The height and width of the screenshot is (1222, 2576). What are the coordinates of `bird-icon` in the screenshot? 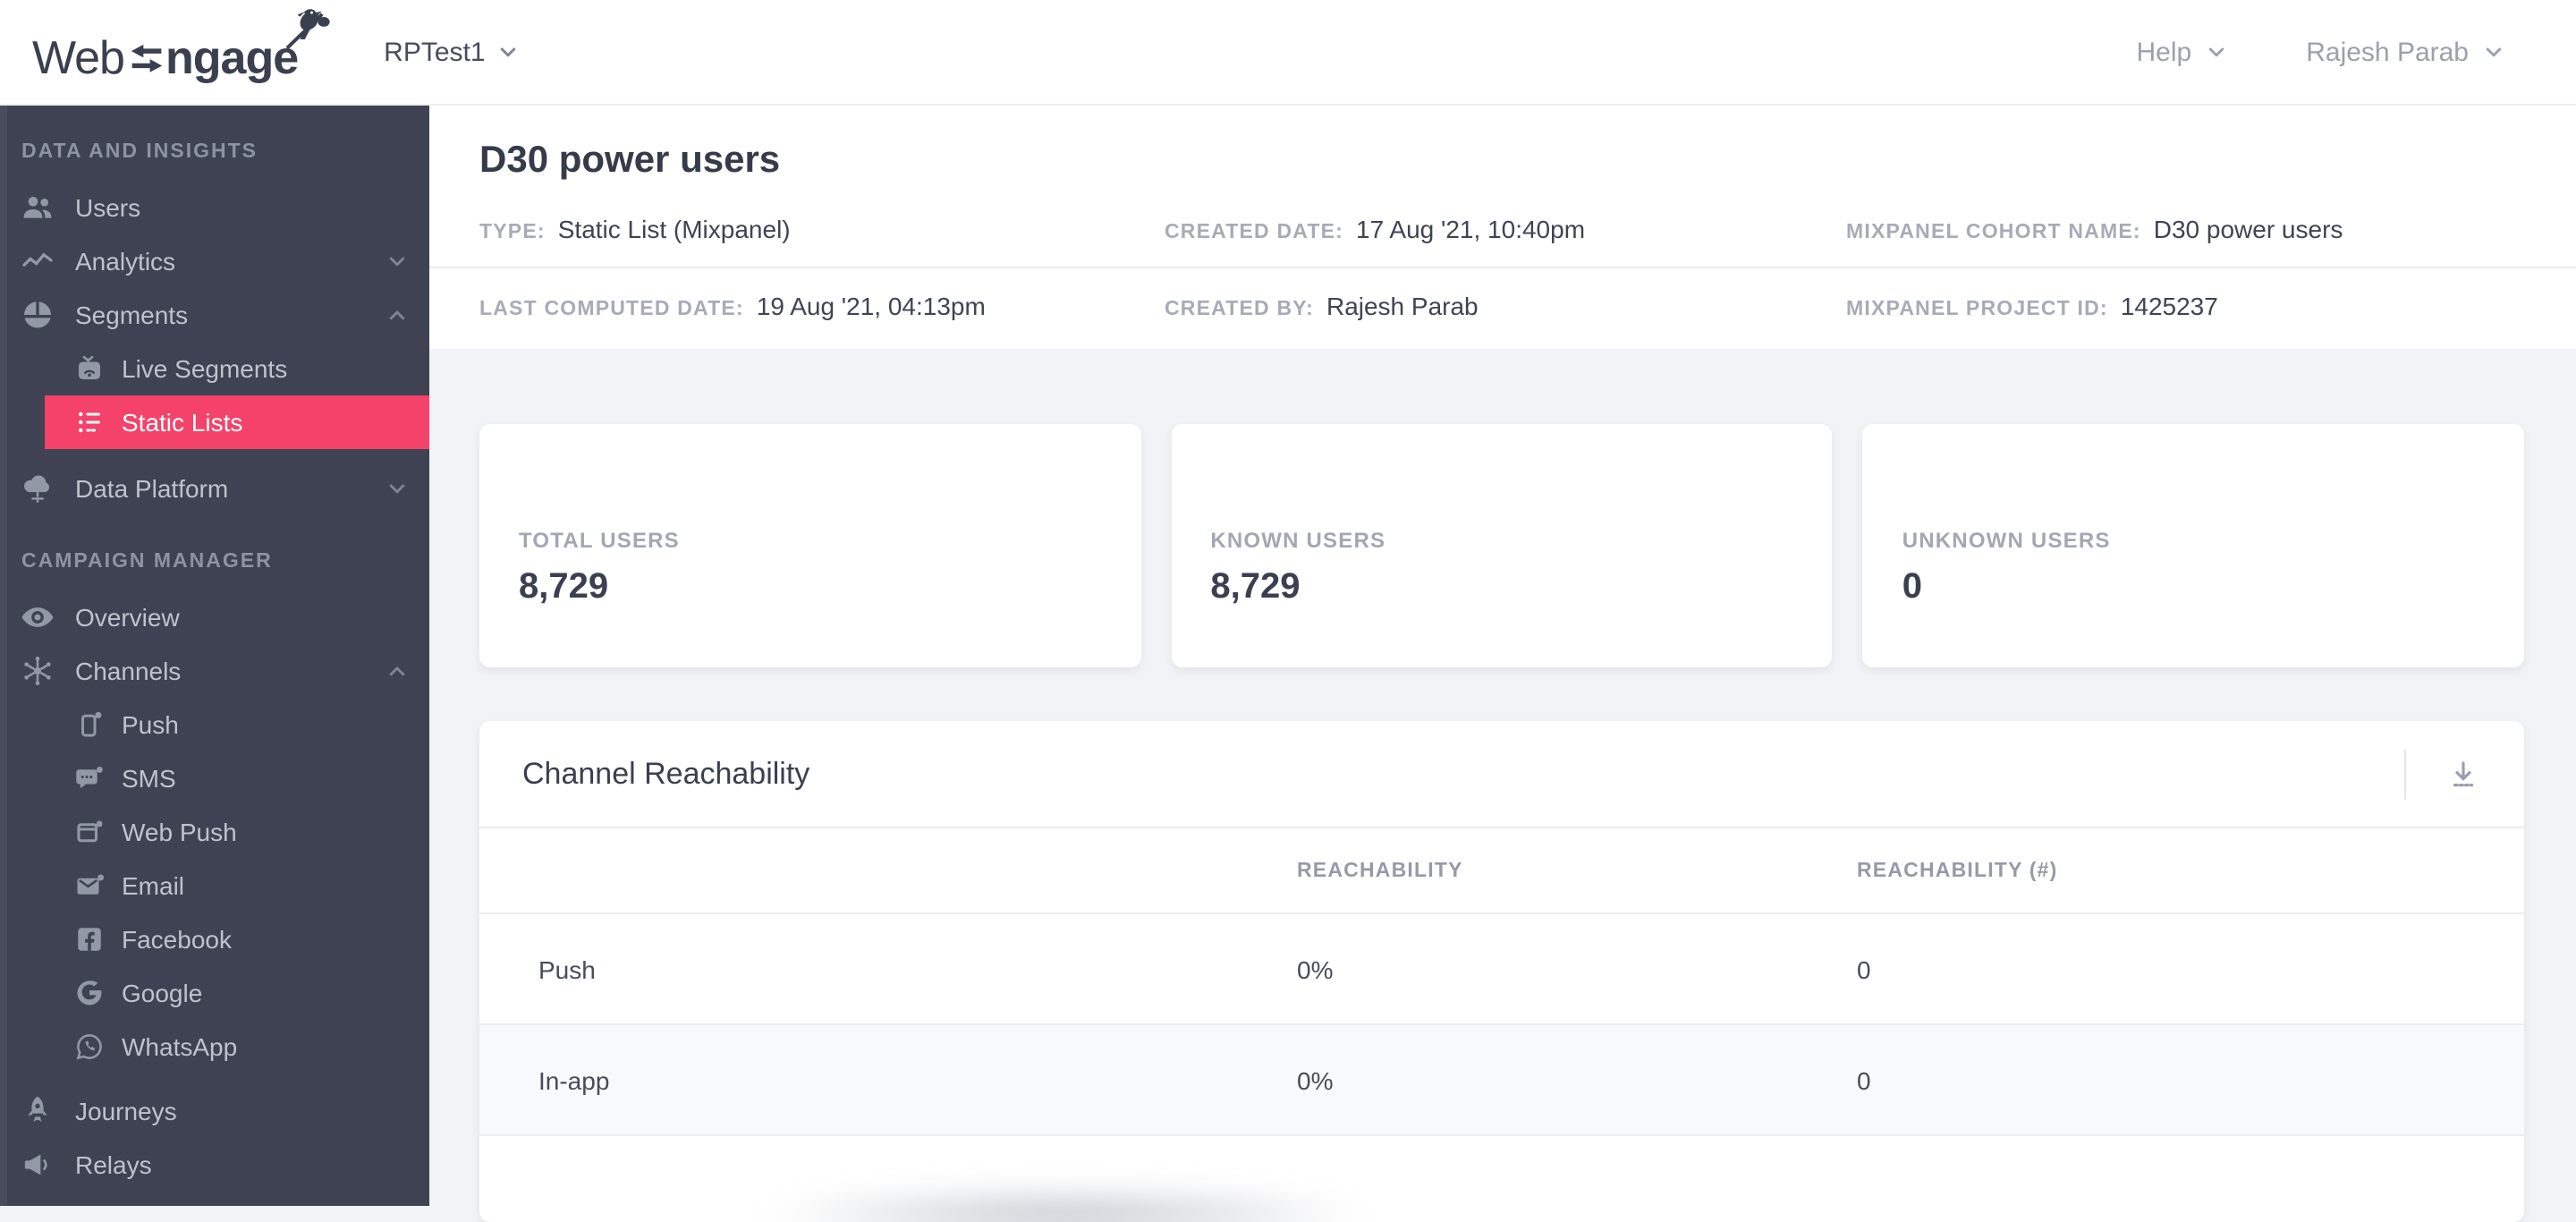 It's located at (306, 27).